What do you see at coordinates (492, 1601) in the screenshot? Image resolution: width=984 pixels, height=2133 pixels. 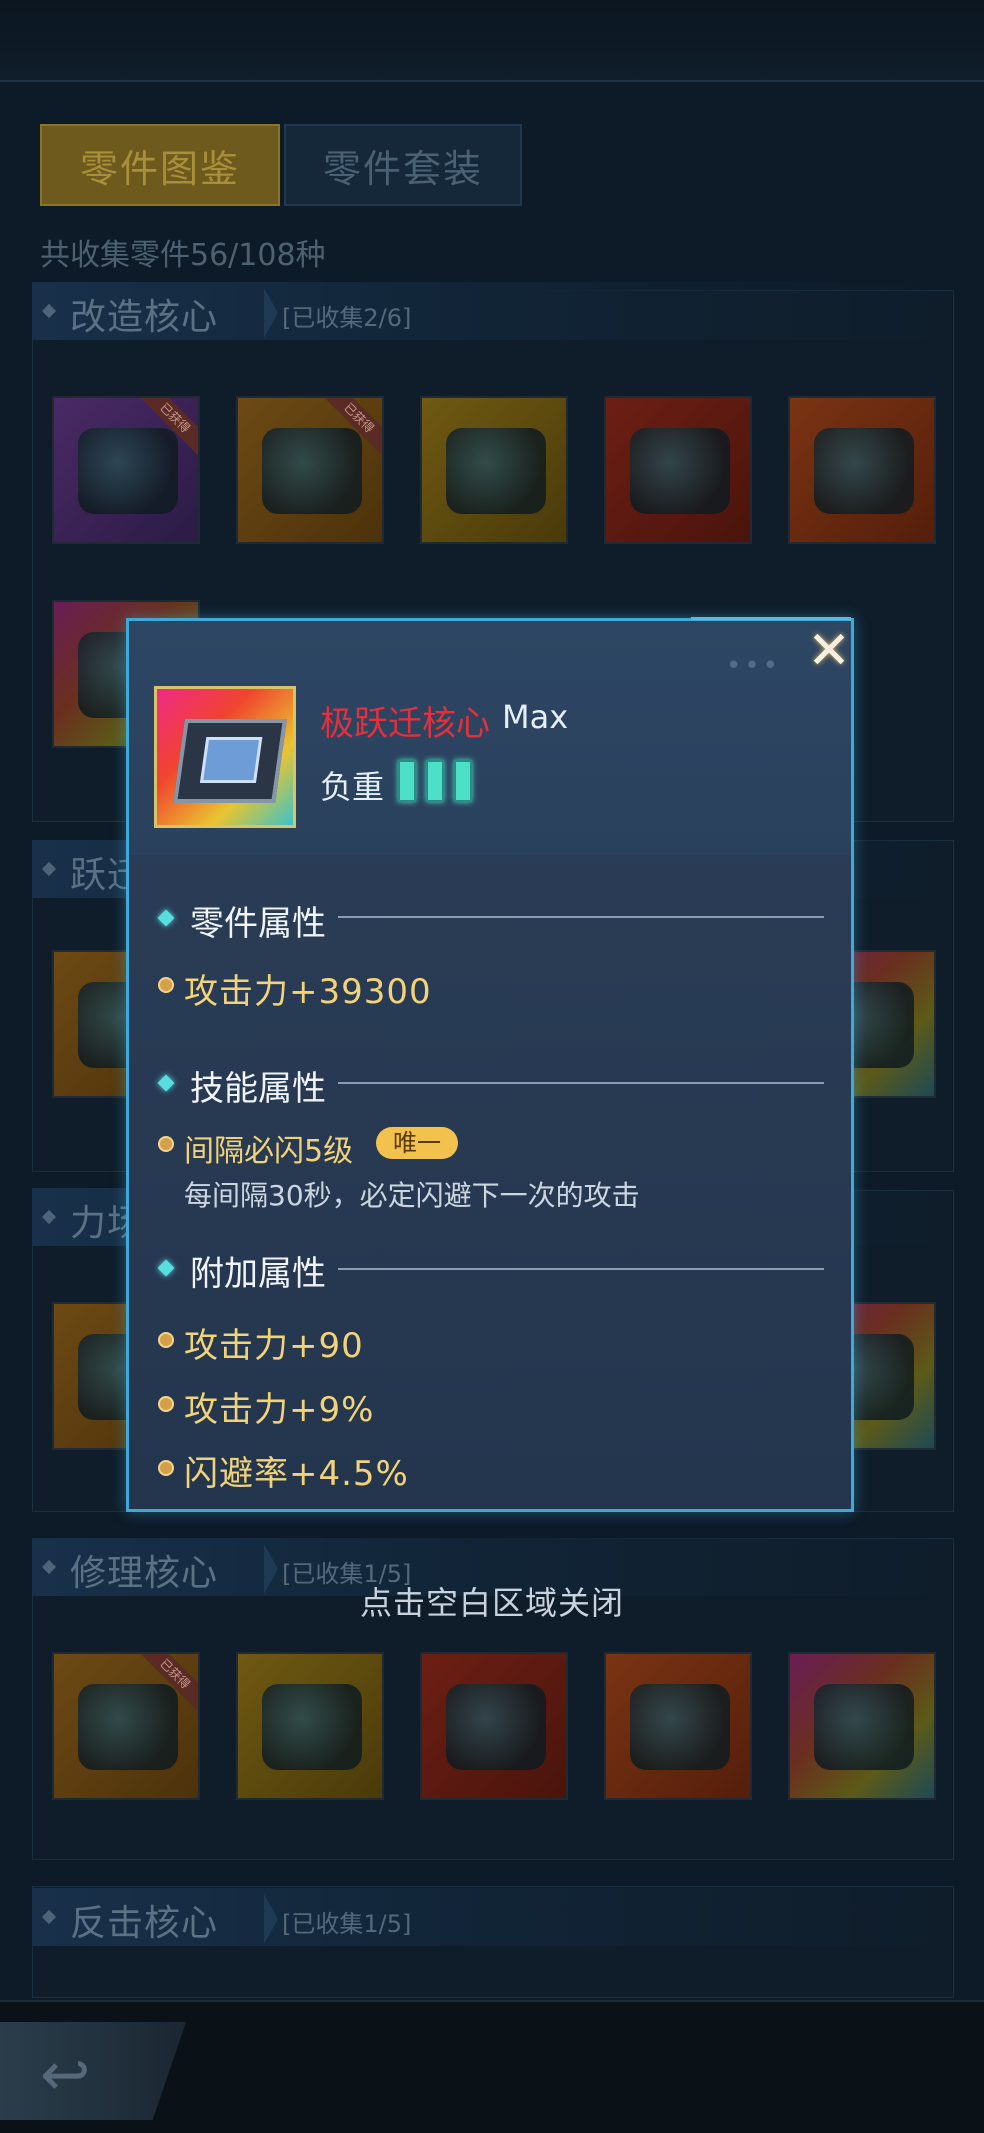 I see `close-hint: 点击空白区域关闭` at bounding box center [492, 1601].